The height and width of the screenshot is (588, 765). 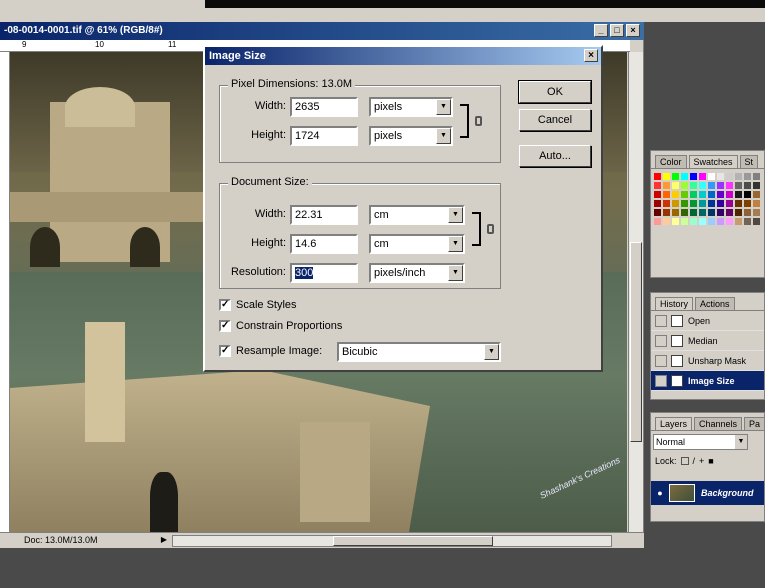 What do you see at coordinates (707, 361) in the screenshot?
I see `history-item: Unsharp Mask` at bounding box center [707, 361].